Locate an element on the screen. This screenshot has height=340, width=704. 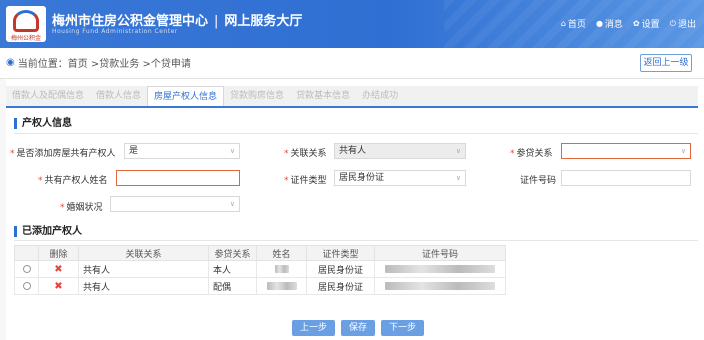
divider is located at coordinates (352, 78).